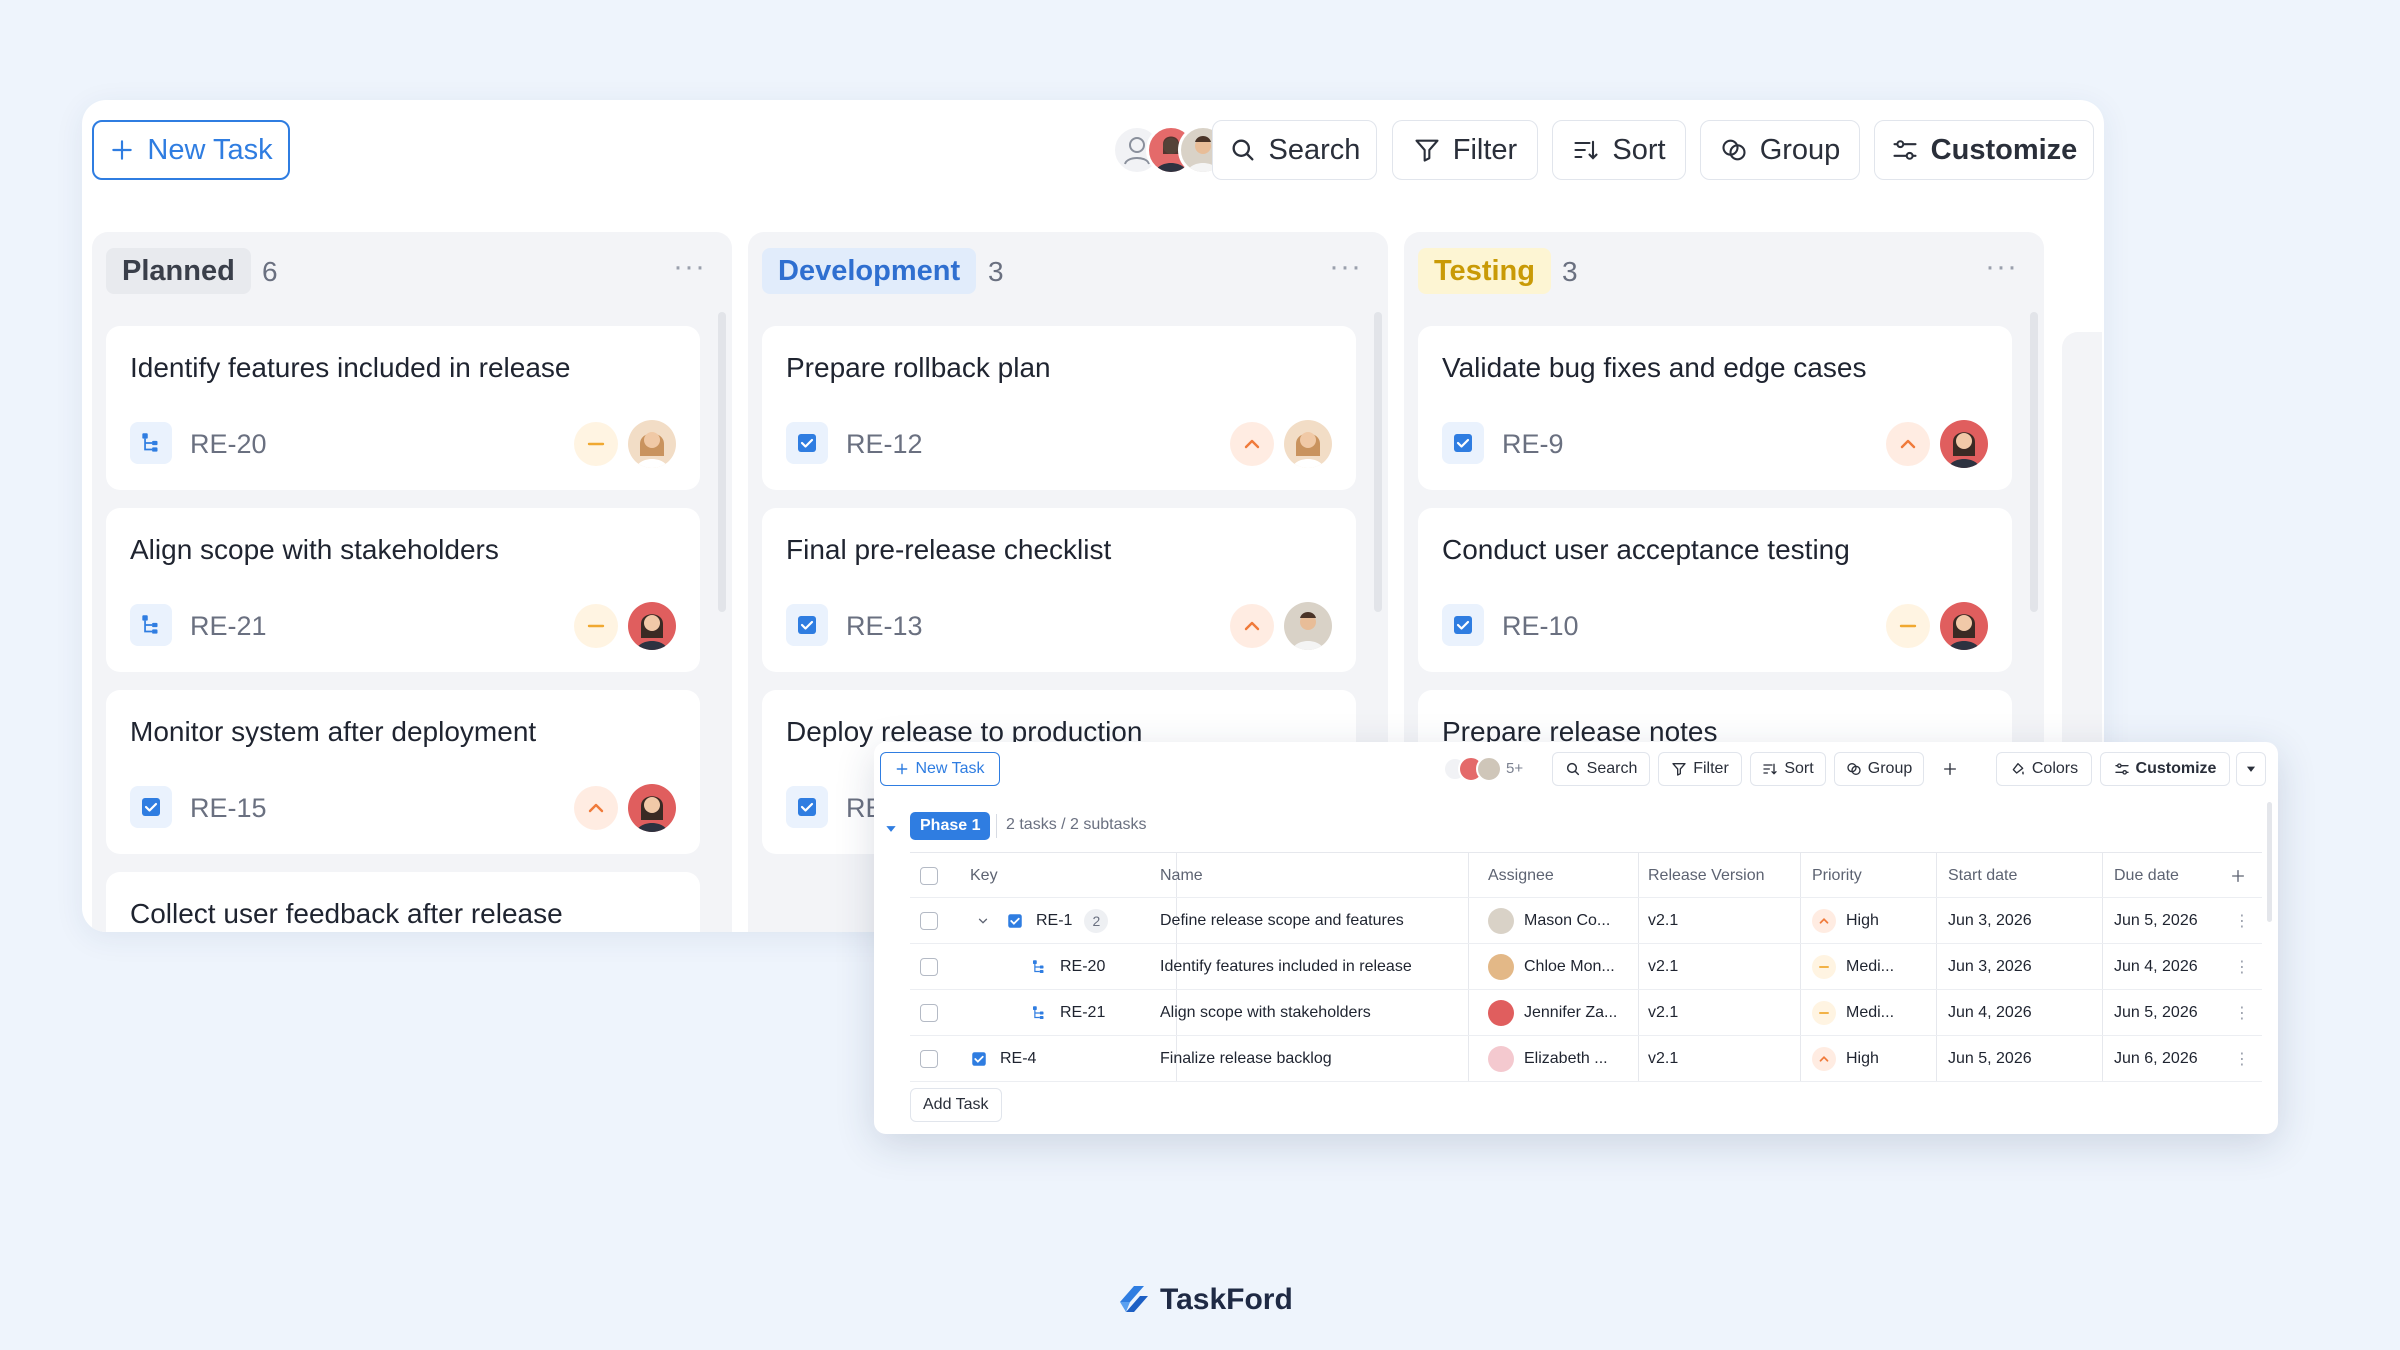 The width and height of the screenshot is (2400, 1350). I want to click on task-card: Prepare rollback plan RE-12, so click(1059, 408).